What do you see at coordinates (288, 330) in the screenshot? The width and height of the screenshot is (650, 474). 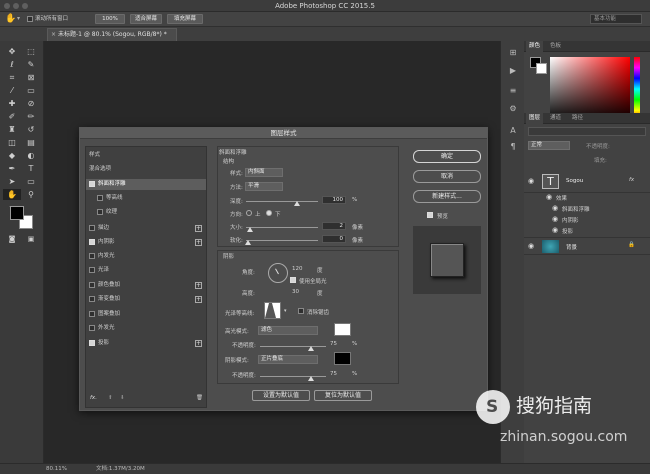 I see `highlight-mode-select: 滤色` at bounding box center [288, 330].